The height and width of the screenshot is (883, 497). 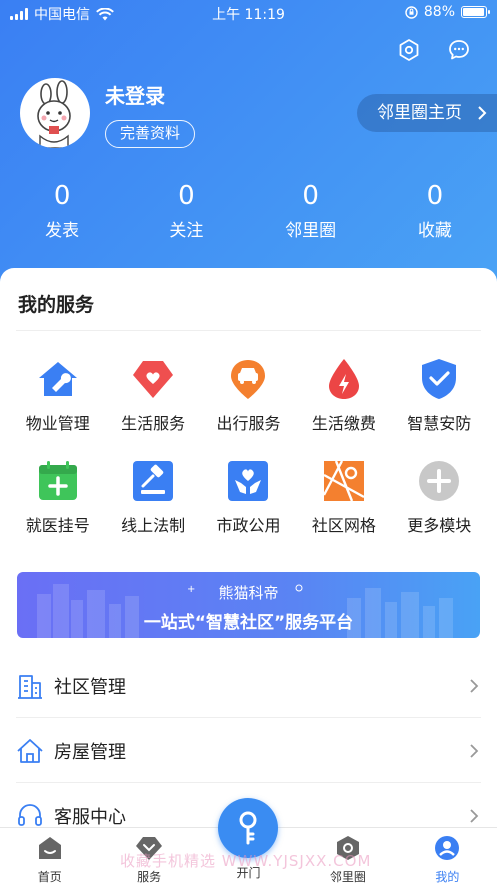 I want to click on house-icon, so click(x=30, y=750).